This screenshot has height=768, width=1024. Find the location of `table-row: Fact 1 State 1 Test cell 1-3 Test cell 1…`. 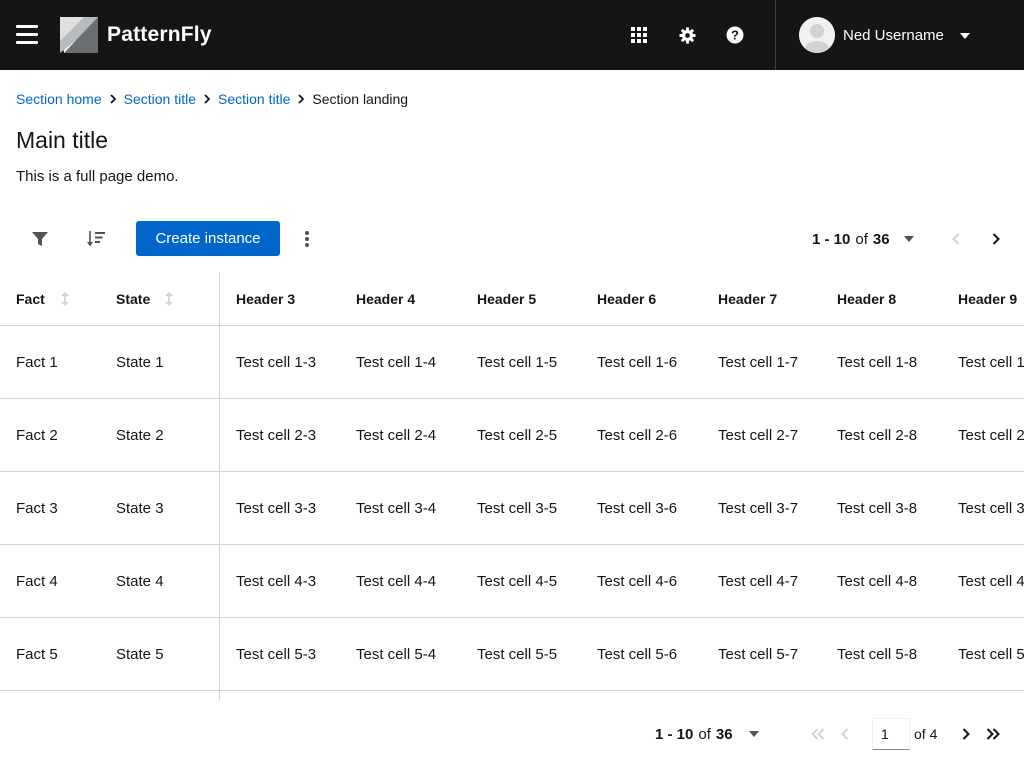

table-row: Fact 1 State 1 Test cell 1-3 Test cell 1… is located at coordinates (512, 362).